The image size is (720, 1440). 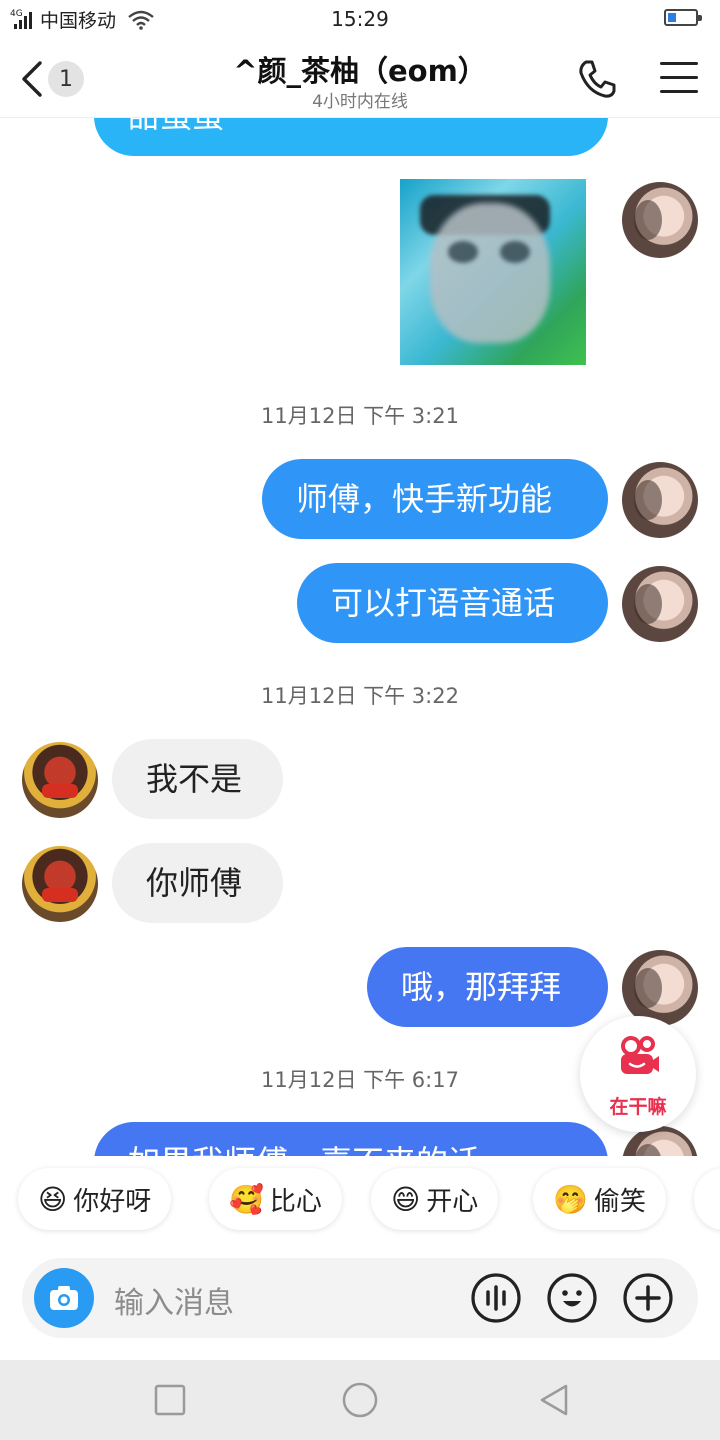 What do you see at coordinates (554, 1400) in the screenshot?
I see `triangle-back-icon` at bounding box center [554, 1400].